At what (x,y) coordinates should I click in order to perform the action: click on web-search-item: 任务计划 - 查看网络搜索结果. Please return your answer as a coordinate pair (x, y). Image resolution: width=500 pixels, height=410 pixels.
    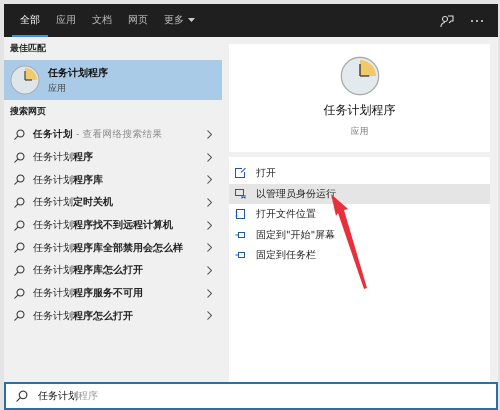
    Looking at the image, I should click on (113, 134).